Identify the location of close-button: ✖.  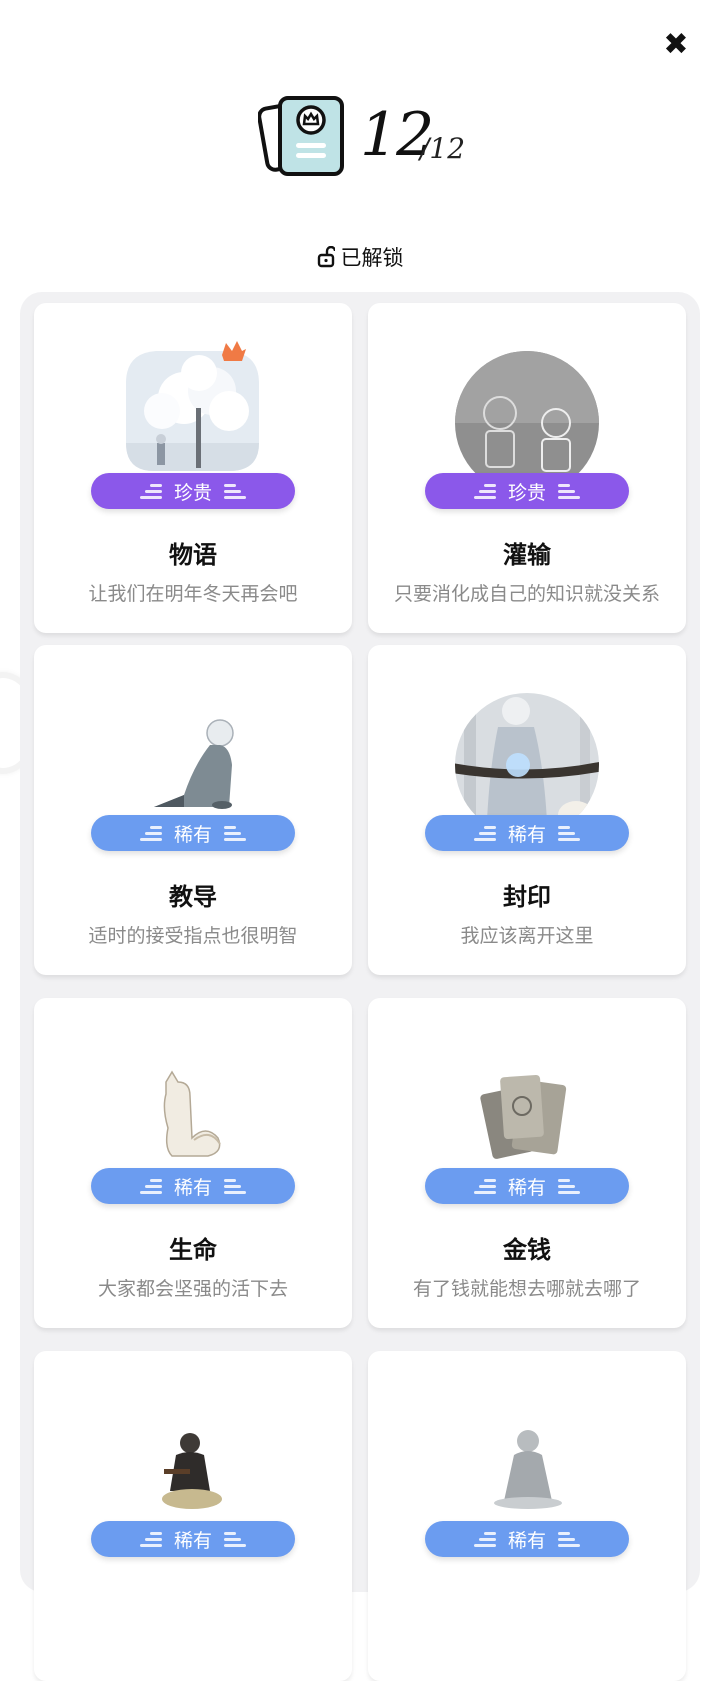
(676, 44).